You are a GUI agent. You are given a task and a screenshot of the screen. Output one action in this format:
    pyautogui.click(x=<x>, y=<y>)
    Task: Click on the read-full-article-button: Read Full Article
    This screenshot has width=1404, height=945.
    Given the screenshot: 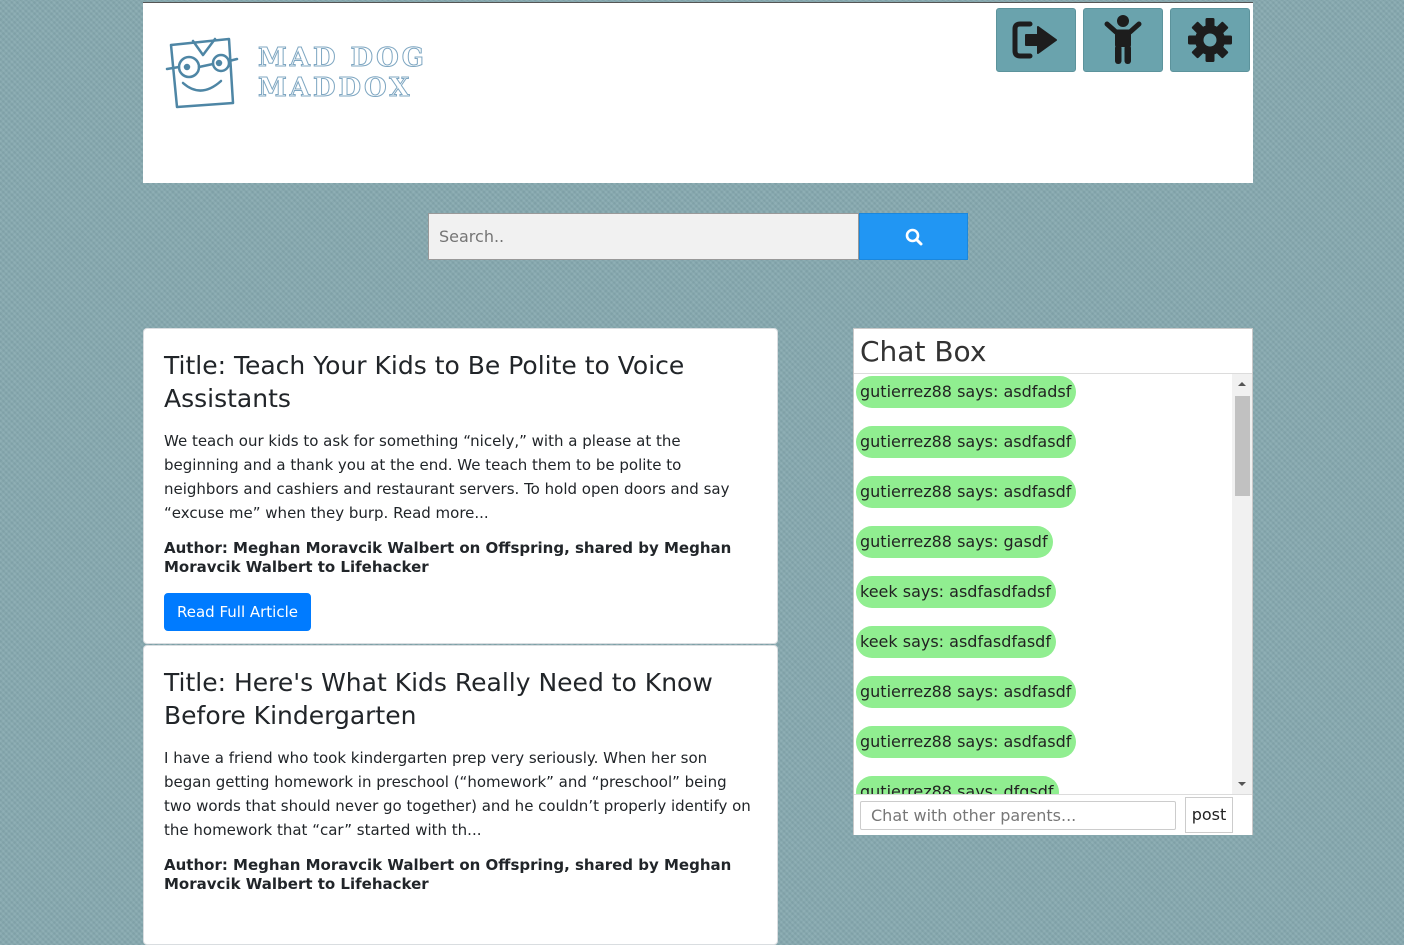 What is the action you would take?
    pyautogui.click(x=237, y=612)
    